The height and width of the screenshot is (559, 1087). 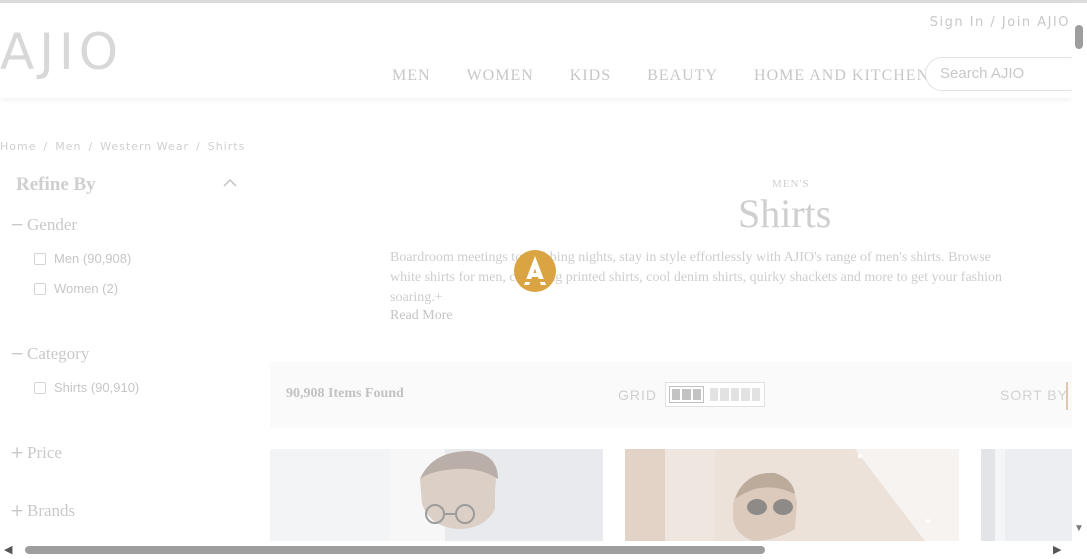 I want to click on filter-option-men: Men (90,908), so click(x=82, y=258).